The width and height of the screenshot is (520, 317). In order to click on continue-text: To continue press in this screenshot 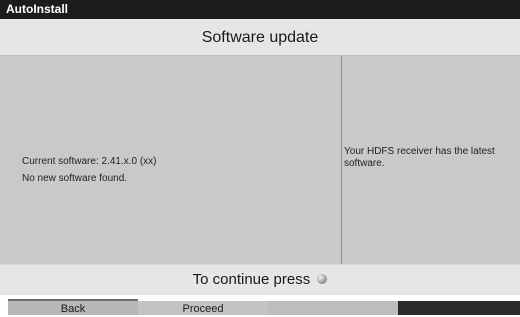, I will do `click(251, 279)`.